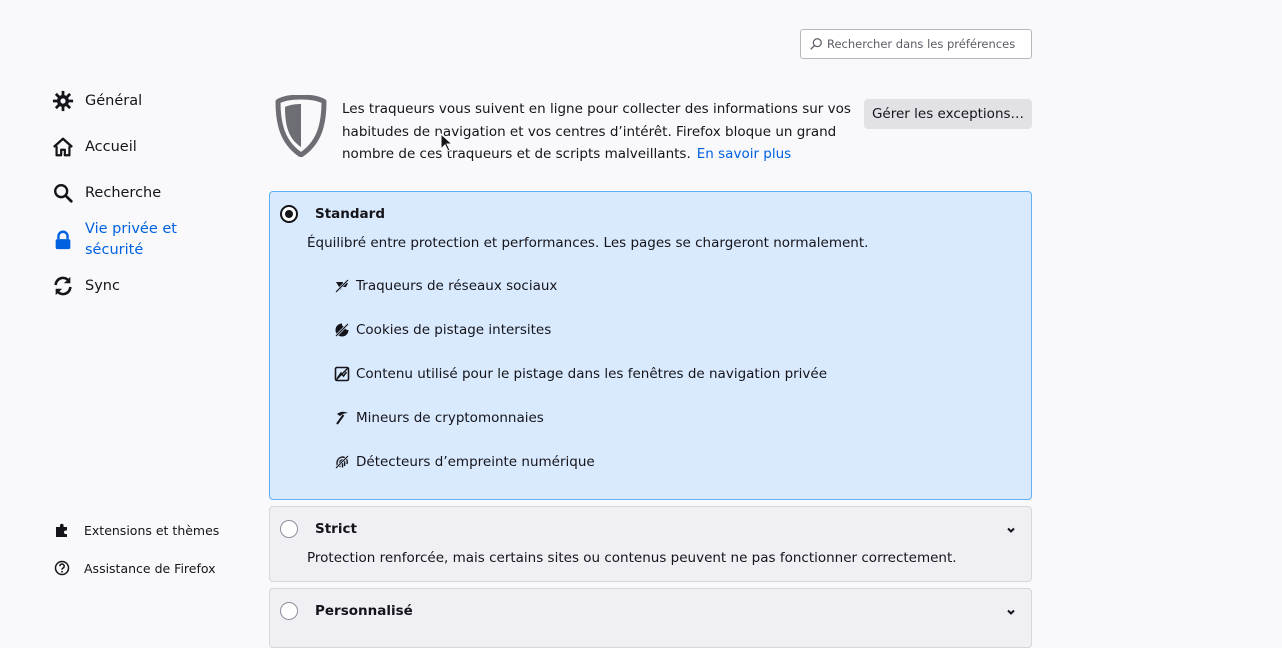 The image size is (1282, 648). What do you see at coordinates (464, 462) in the screenshot?
I see `feature-item: Détecteurs d’empreinte numérique` at bounding box center [464, 462].